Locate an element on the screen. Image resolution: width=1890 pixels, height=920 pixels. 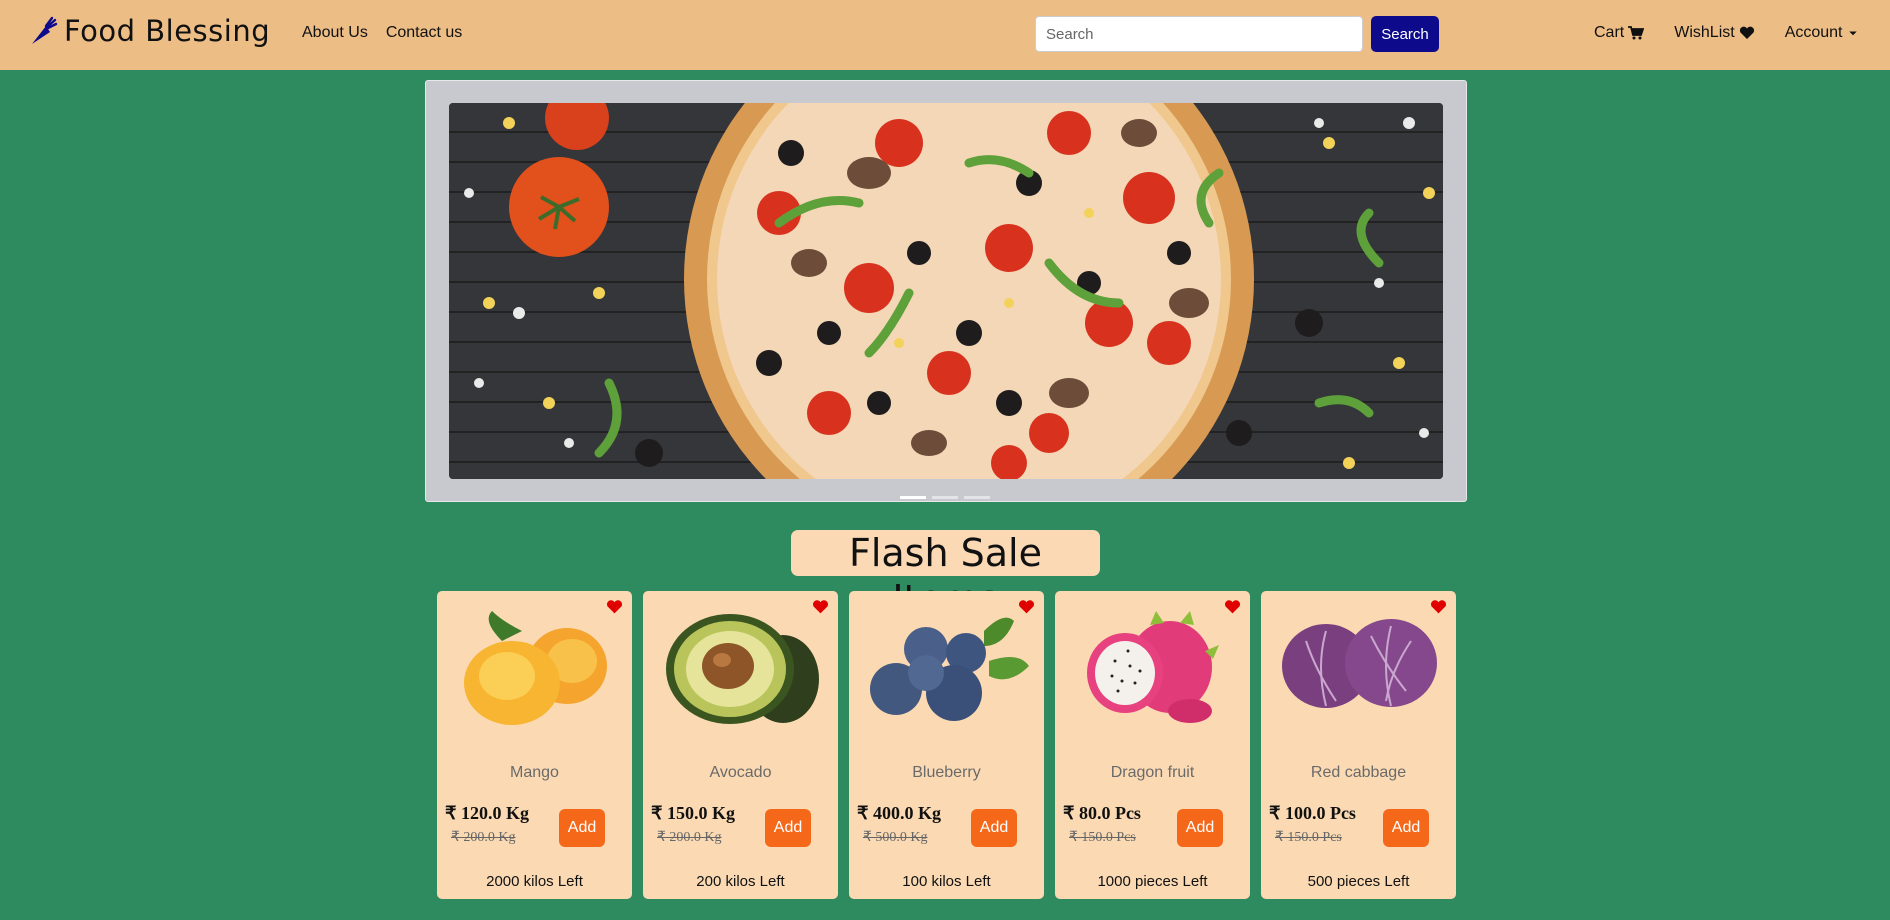
product-name: Red cabbage is located at coordinates (1358, 772).